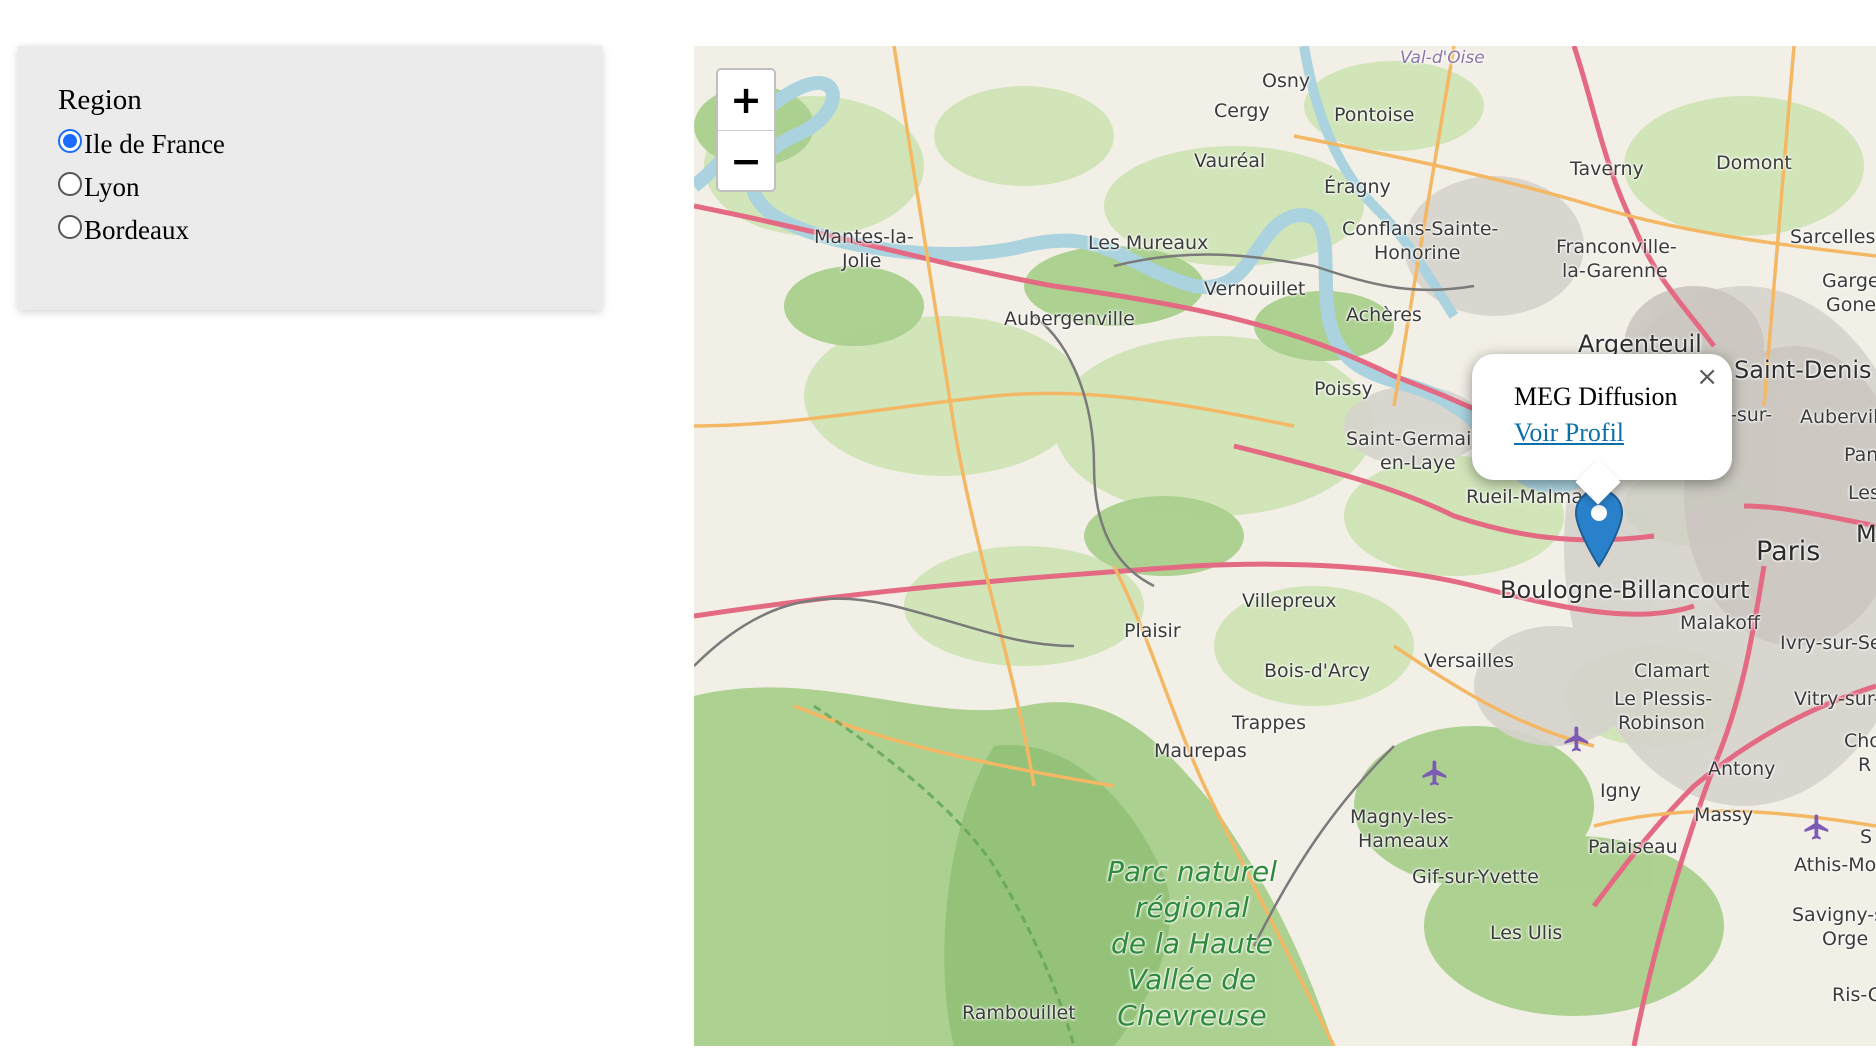 The width and height of the screenshot is (1876, 1060). What do you see at coordinates (1788, 551) in the screenshot?
I see `place-label: Paris` at bounding box center [1788, 551].